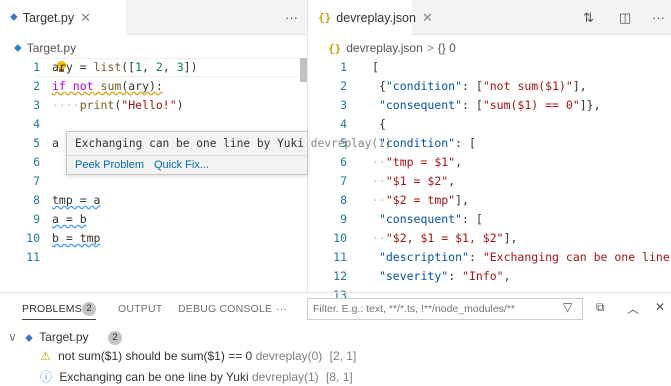 The width and height of the screenshot is (671, 386). What do you see at coordinates (445, 309) in the screenshot?
I see `problems-filter-input` at bounding box center [445, 309].